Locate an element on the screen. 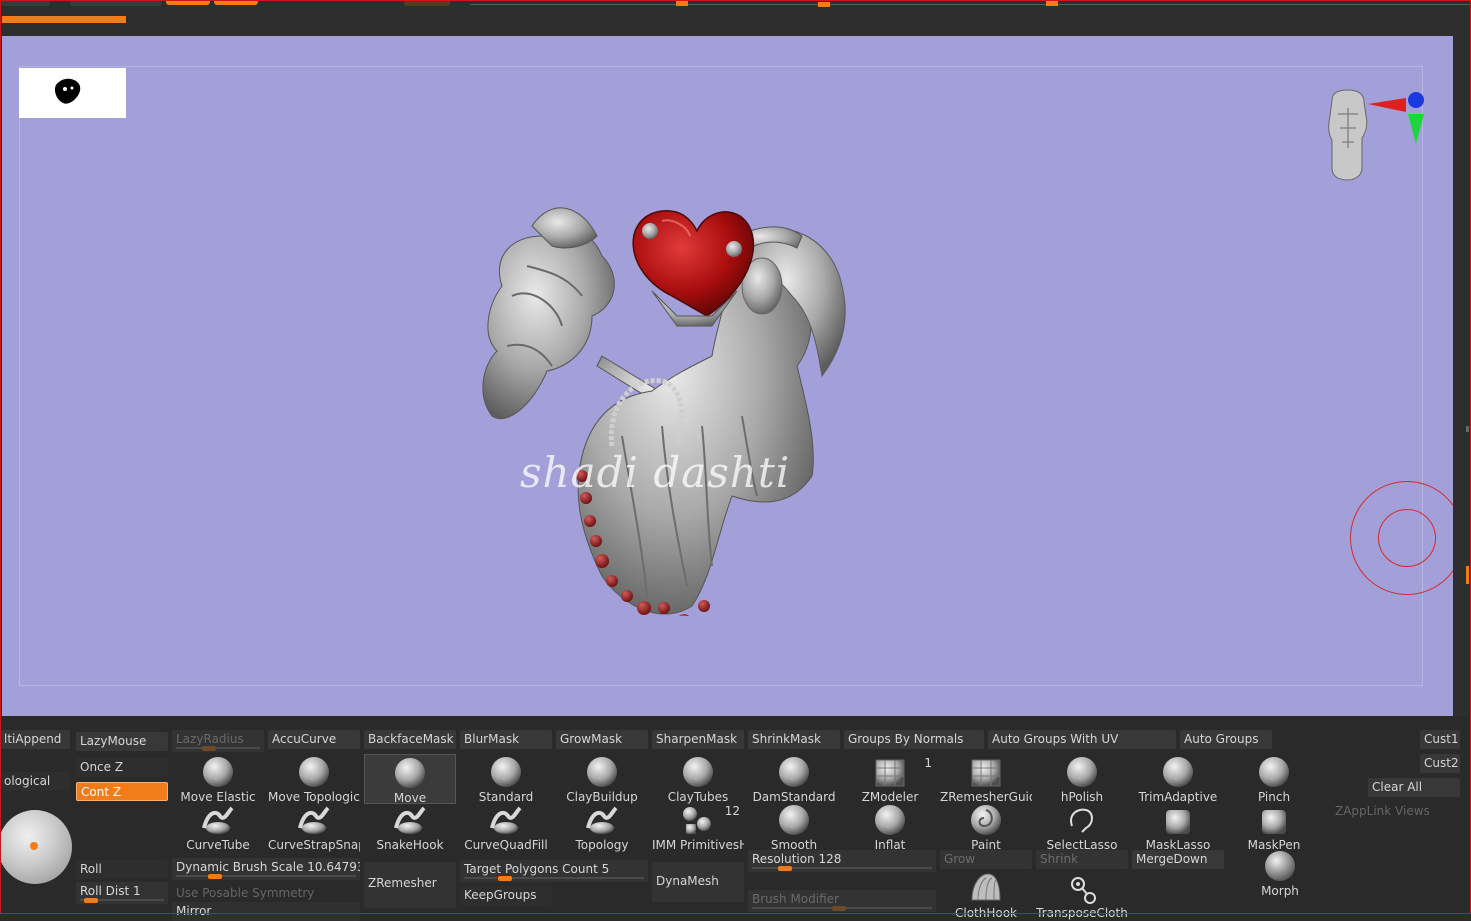 The image size is (1471, 921). scroll-handle is located at coordinates (1467, 575).